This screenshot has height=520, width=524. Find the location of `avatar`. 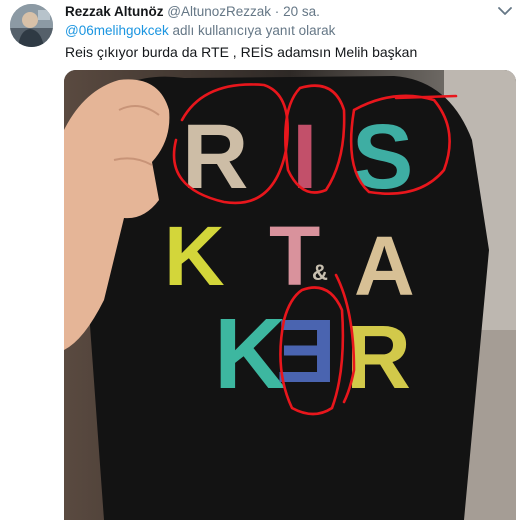

avatar is located at coordinates (31, 25).